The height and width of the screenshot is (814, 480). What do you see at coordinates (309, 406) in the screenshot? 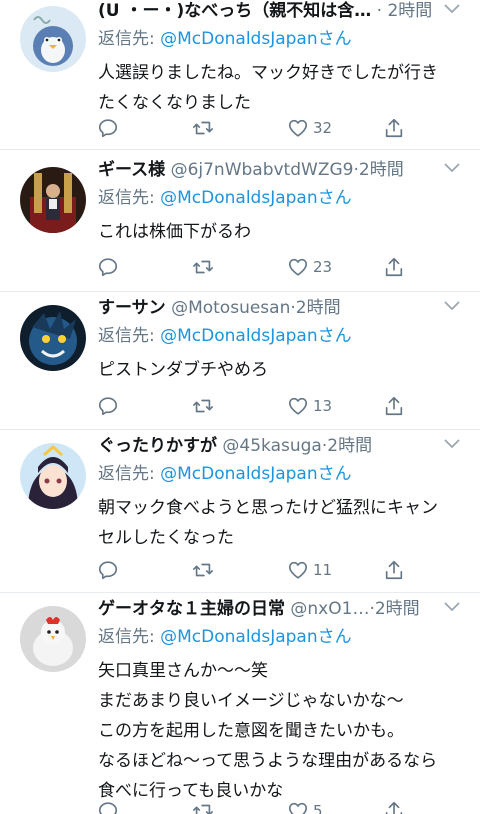
I see `like-button: 13` at bounding box center [309, 406].